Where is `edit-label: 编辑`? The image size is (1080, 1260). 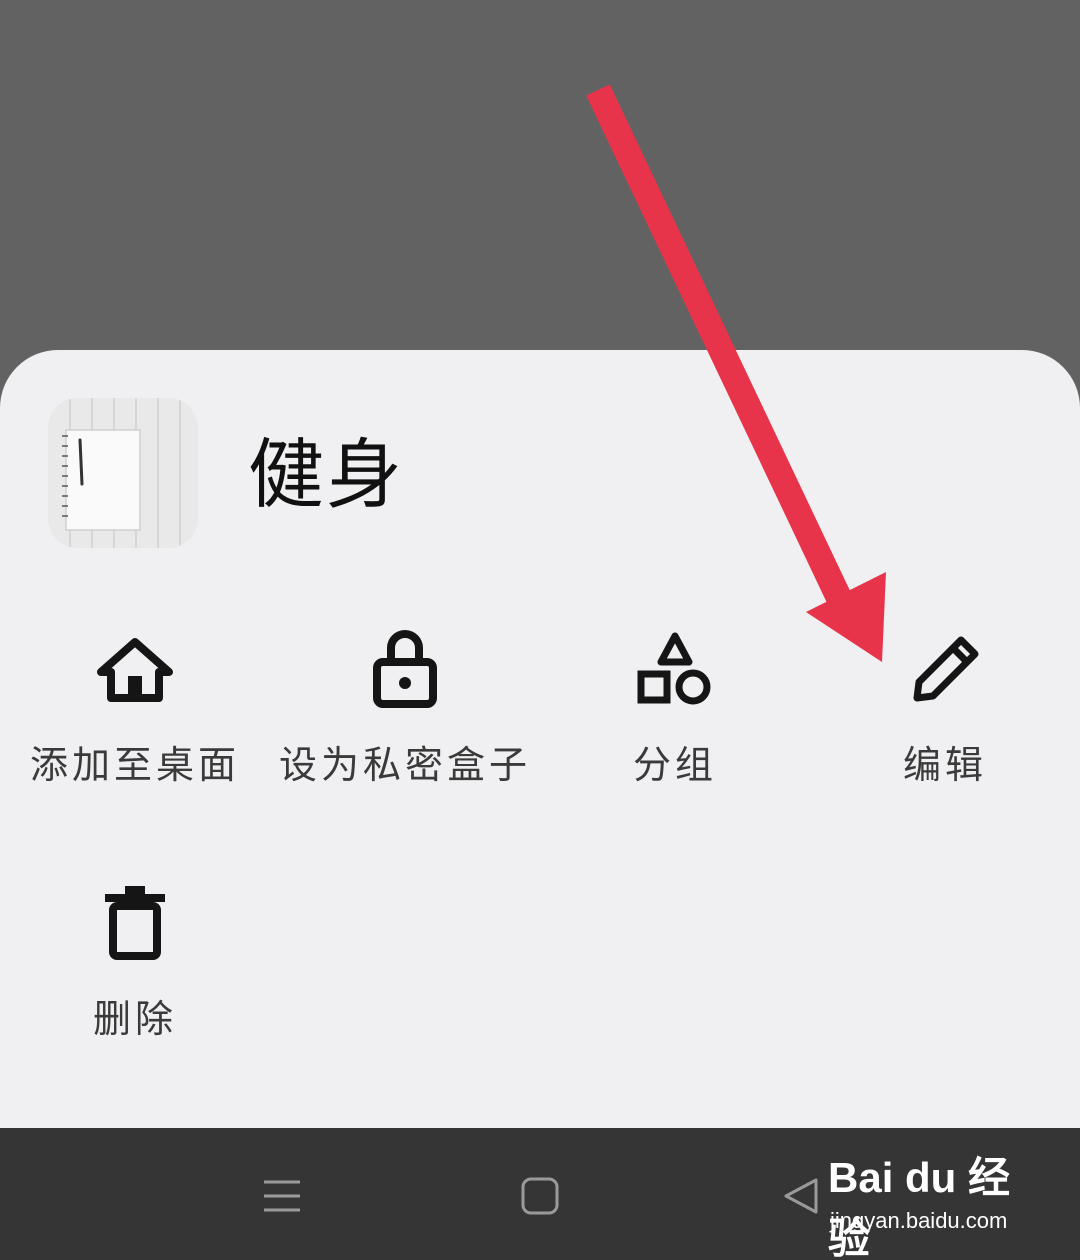 edit-label: 编辑 is located at coordinates (944, 765).